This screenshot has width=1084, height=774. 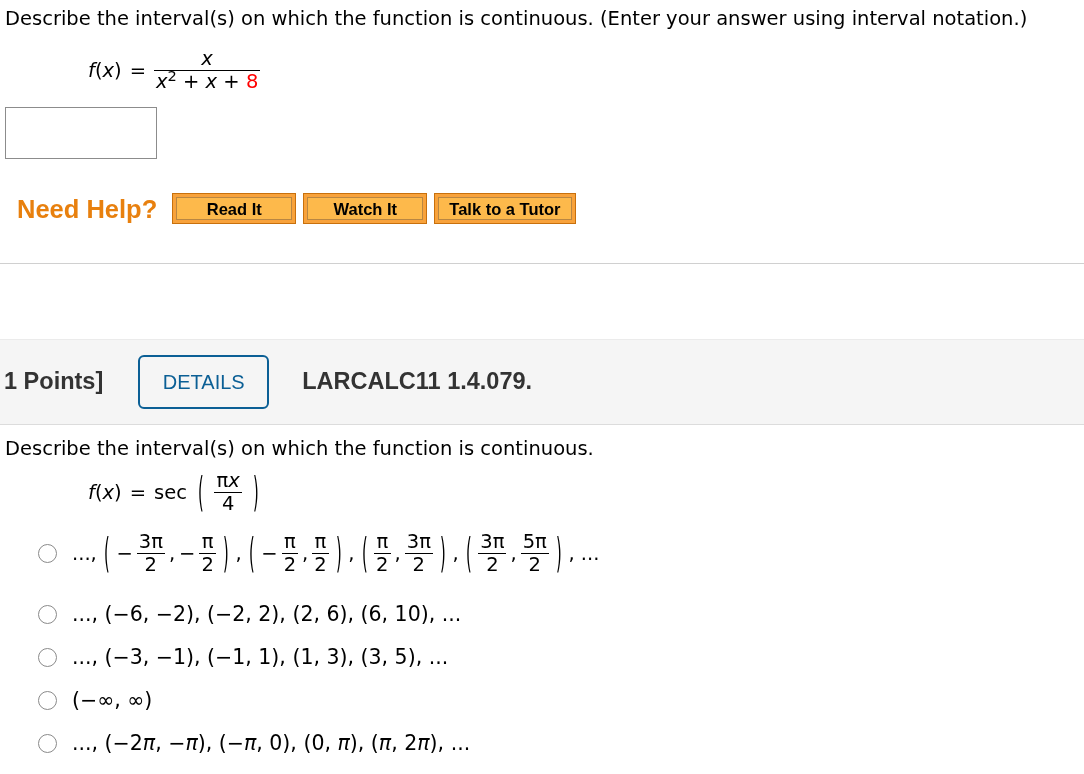 I want to click on math-formula: f(x) = x x$^{2}$ + x + 8, so click(x=174, y=70).